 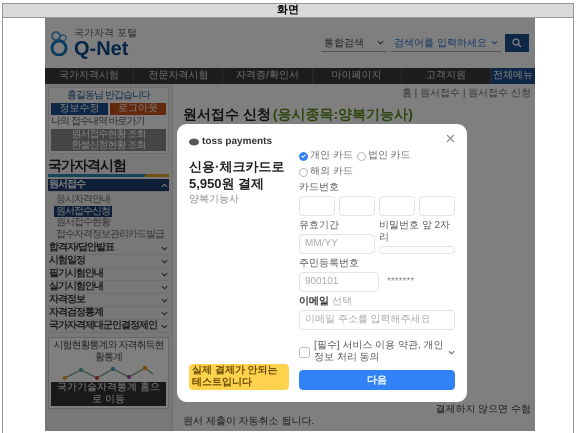 I want to click on submenu-item: 접수자격정보관리카드발급, so click(x=110, y=234).